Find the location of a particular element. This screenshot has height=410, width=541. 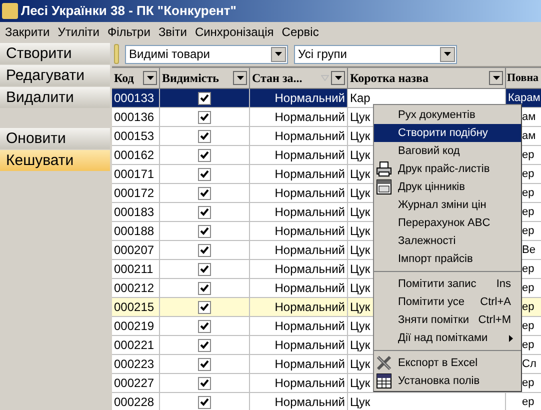

sidebar-button: Редагувати is located at coordinates (55, 75).